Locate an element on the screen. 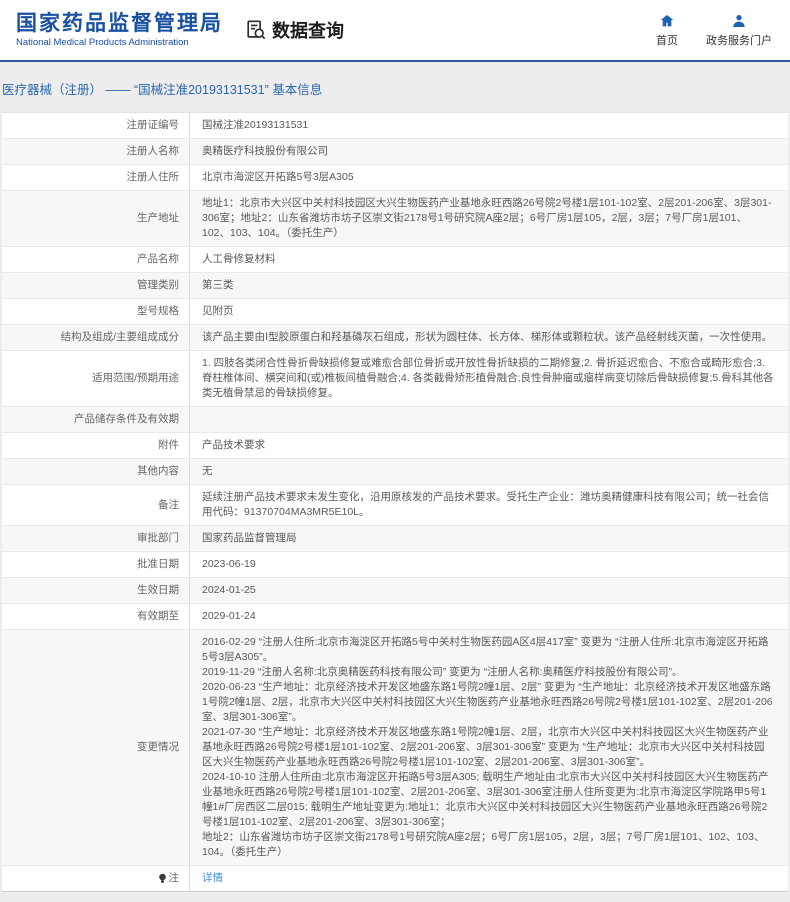 The image size is (790, 902). row-value-text: 国械注准20193131531 is located at coordinates (255, 125).